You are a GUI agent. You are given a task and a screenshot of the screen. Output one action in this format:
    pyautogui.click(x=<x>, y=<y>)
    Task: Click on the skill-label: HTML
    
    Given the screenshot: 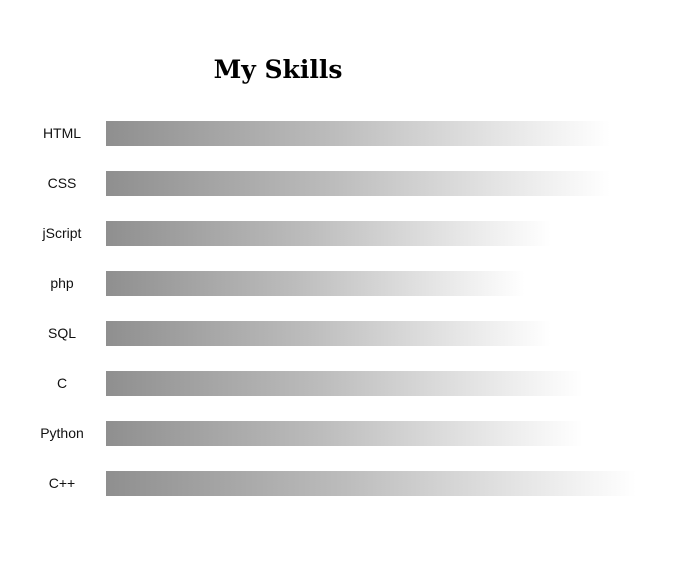 What is the action you would take?
    pyautogui.click(x=62, y=133)
    